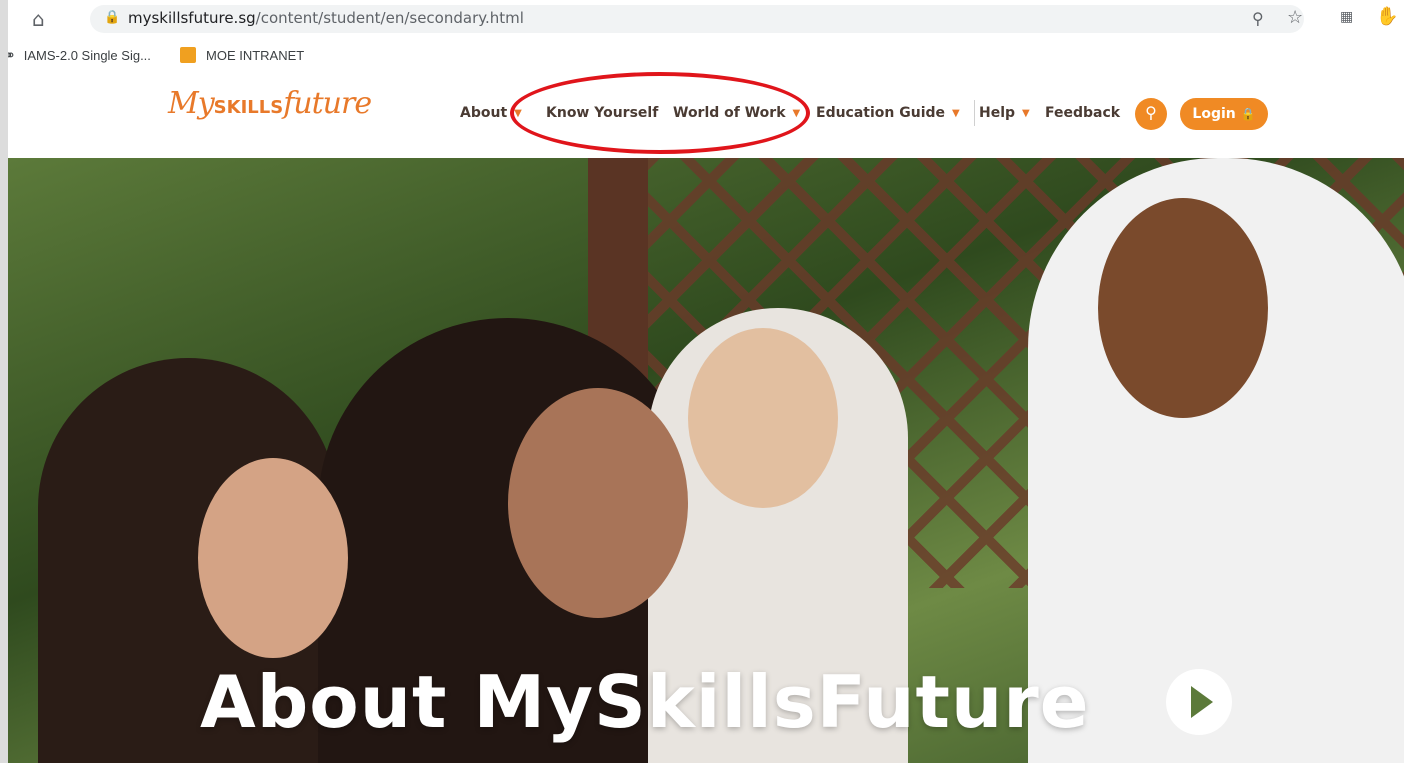 This screenshot has width=1404, height=763. What do you see at coordinates (888, 113) in the screenshot?
I see `nav-education-guide: Education Guide ▼` at bounding box center [888, 113].